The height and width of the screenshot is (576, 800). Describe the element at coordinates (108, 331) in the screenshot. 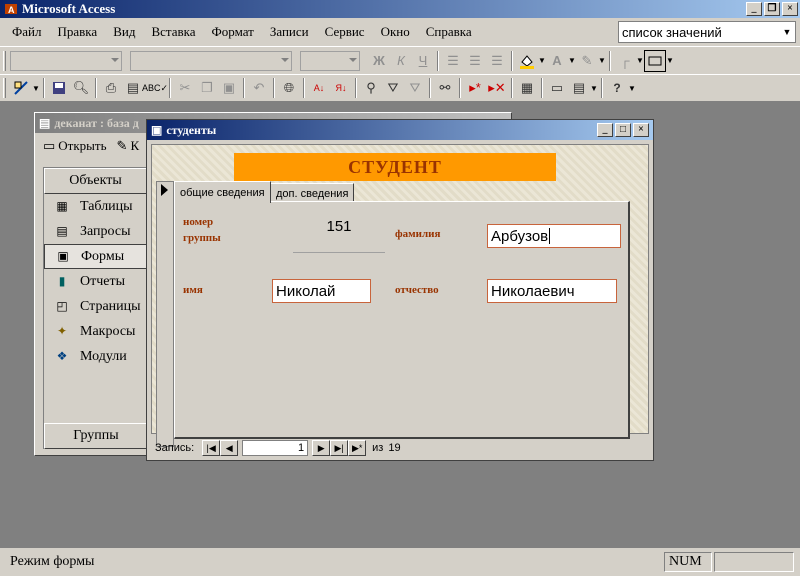

I see `object-item-label: Макросы` at that location.